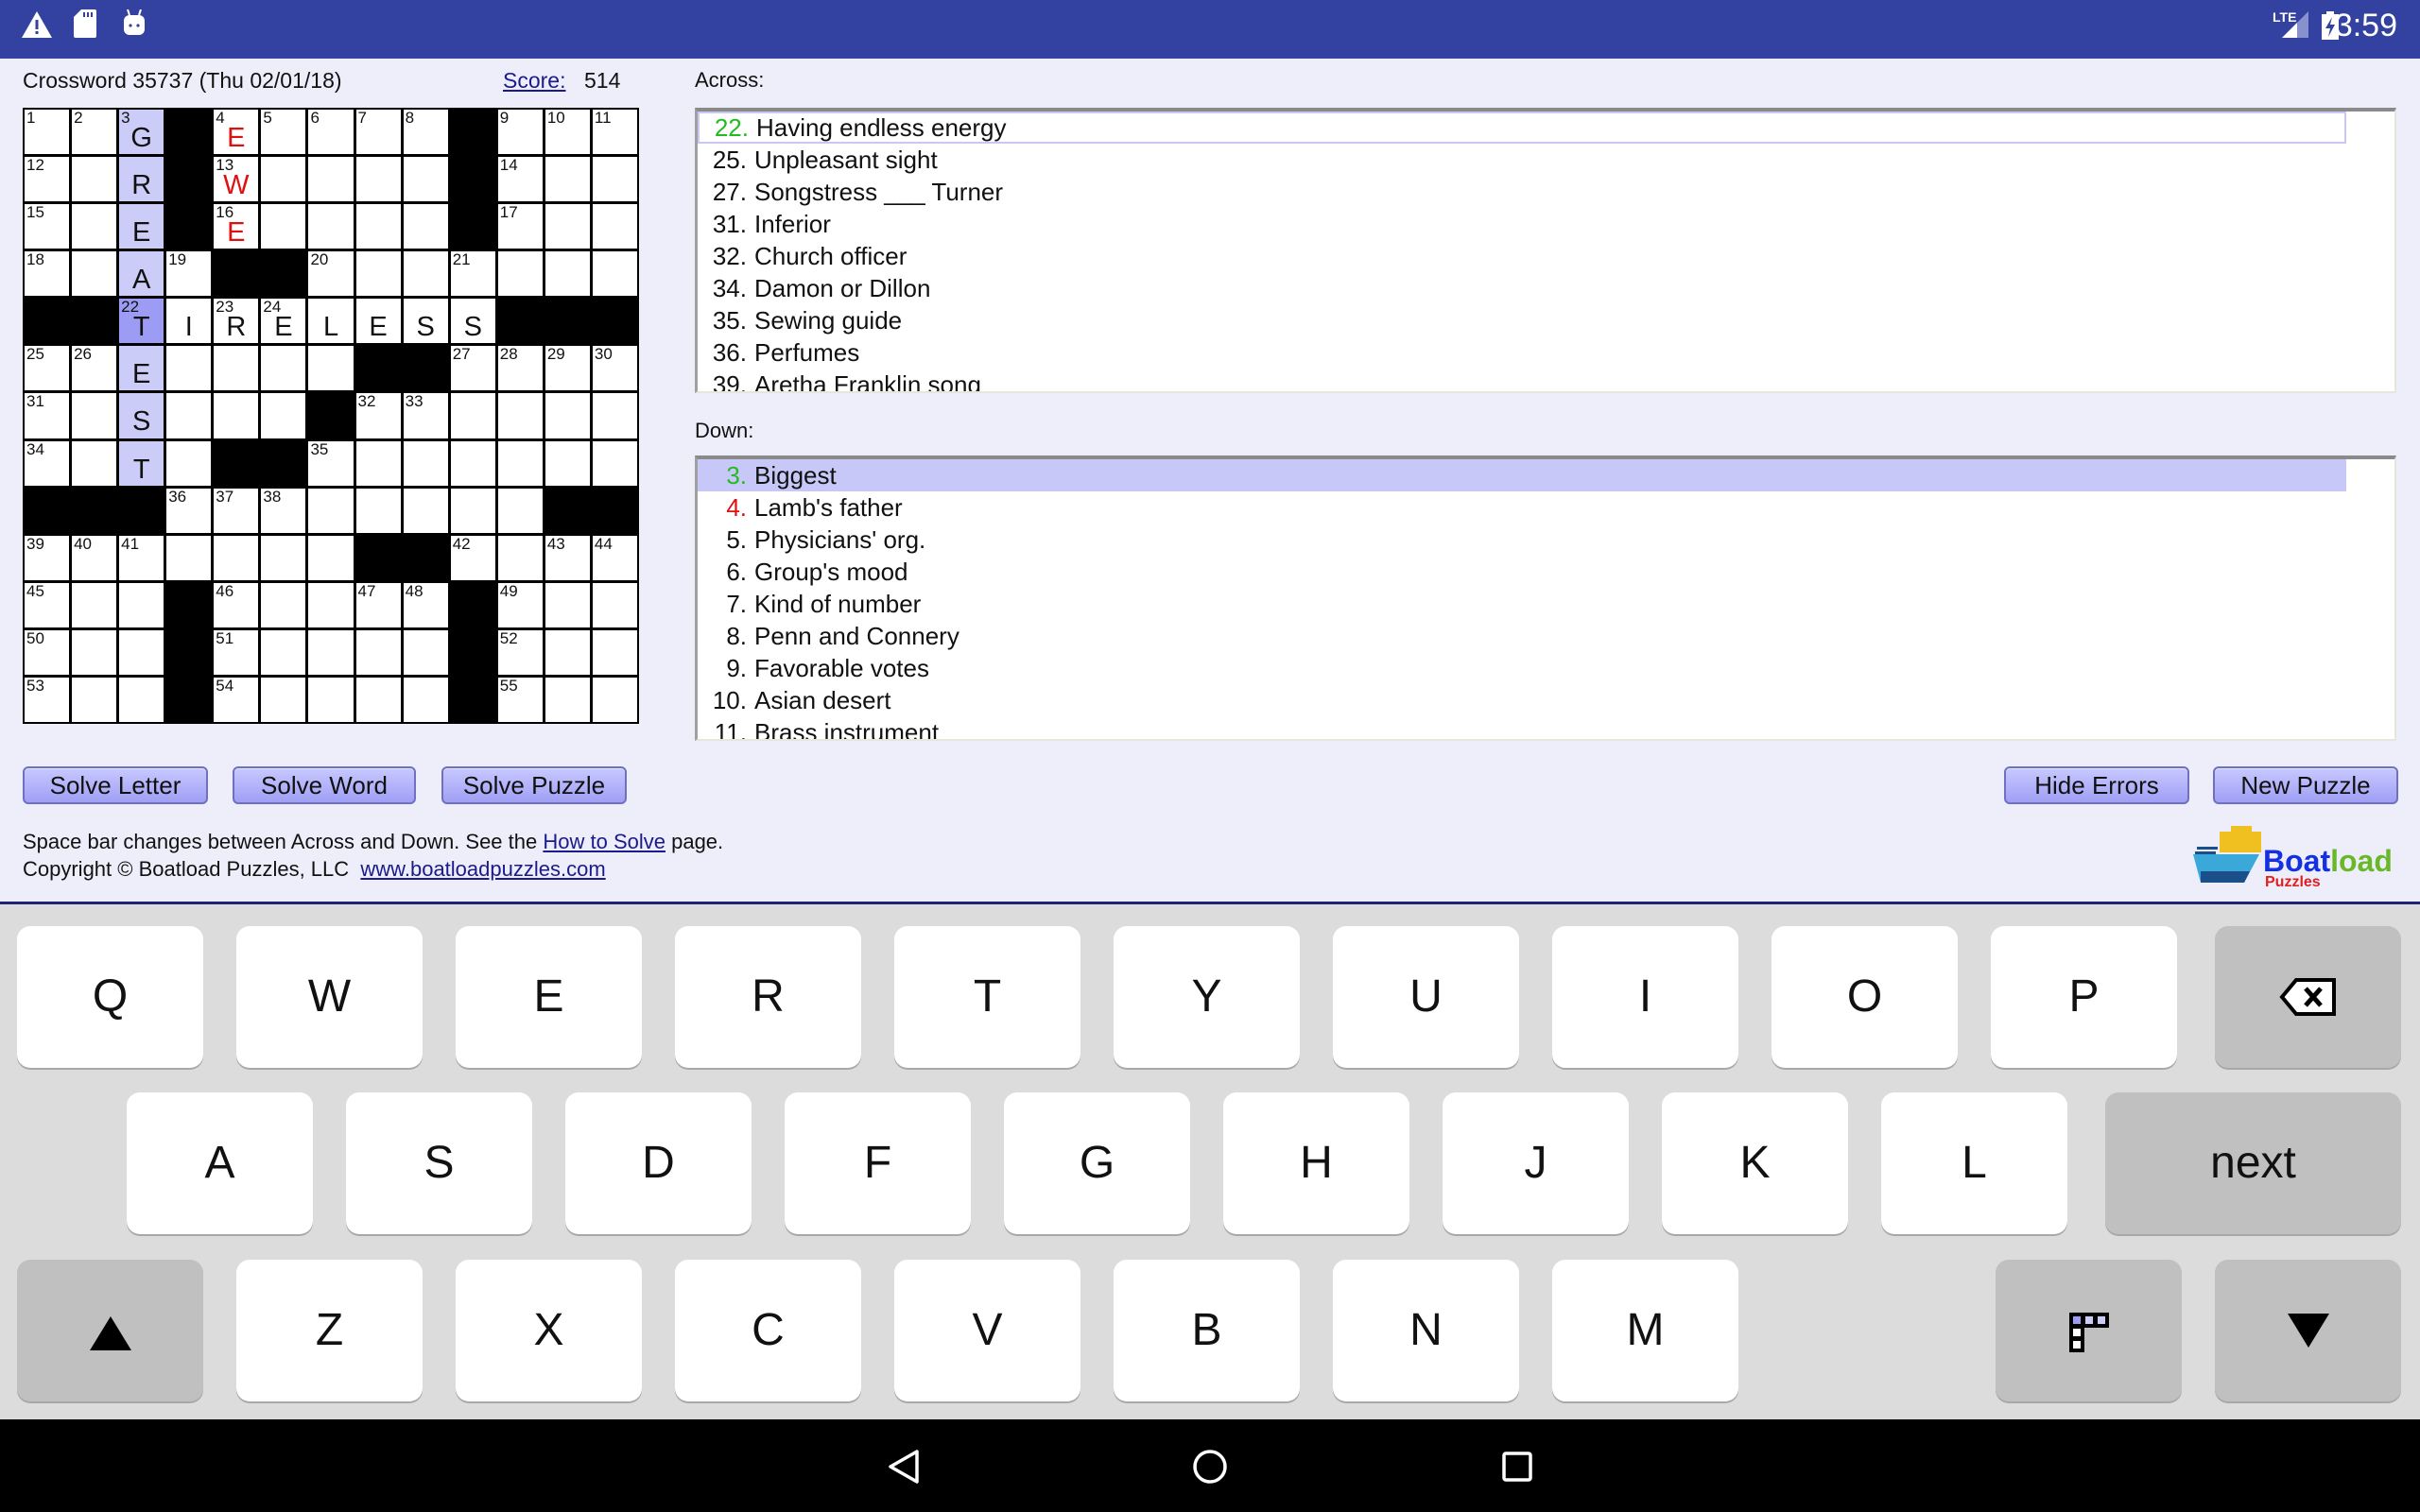 This screenshot has height=1512, width=2420. I want to click on across-clue-item: 35. Sewing guide, so click(1522, 320).